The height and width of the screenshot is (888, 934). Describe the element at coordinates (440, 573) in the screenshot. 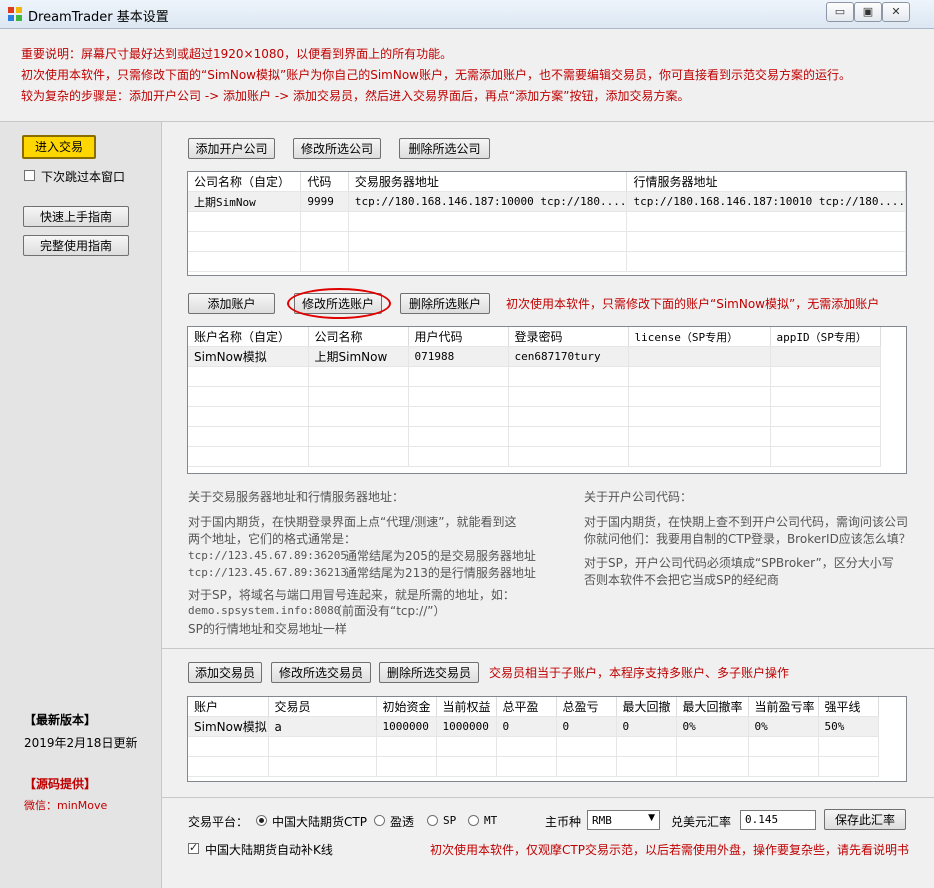

I see `help-server-example-desc: 通常结尾为213的是行情服务器地址` at that location.